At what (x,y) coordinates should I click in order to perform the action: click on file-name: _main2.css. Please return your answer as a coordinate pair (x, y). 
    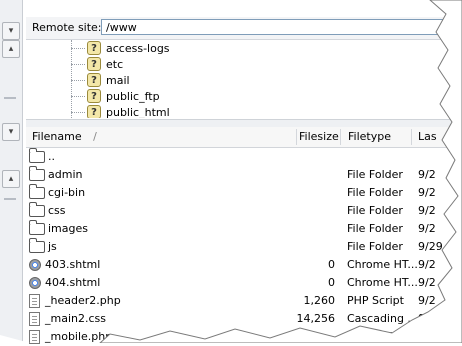
    Looking at the image, I should click on (75, 318).